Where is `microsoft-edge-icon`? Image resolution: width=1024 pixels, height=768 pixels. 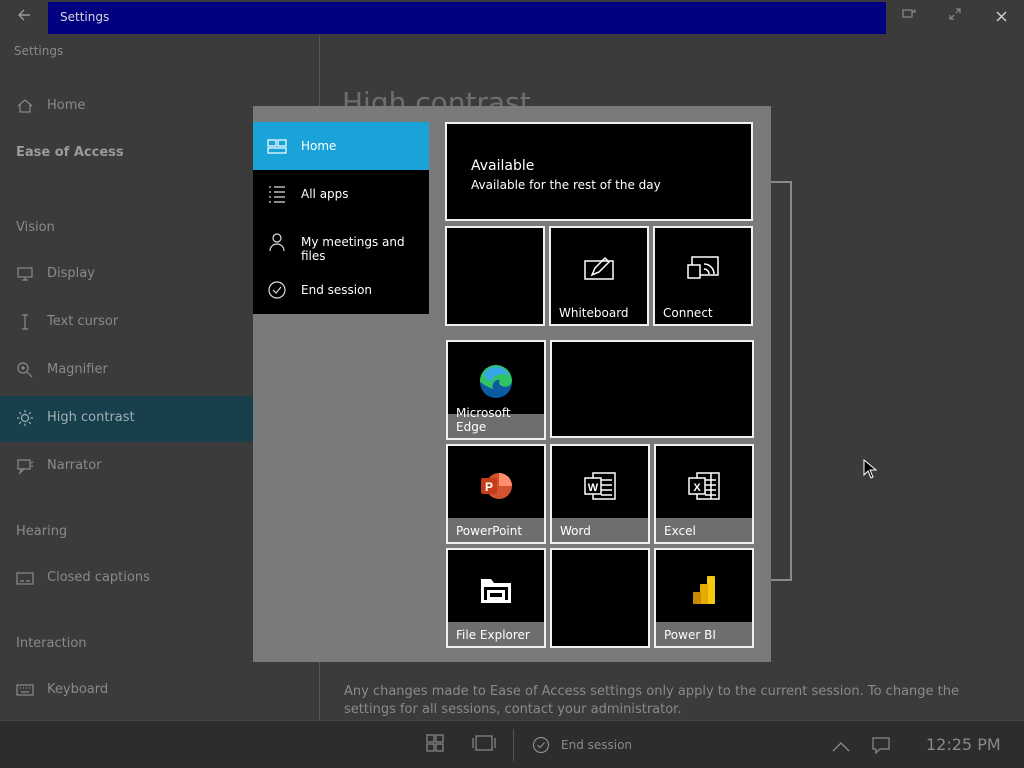 microsoft-edge-icon is located at coordinates (495, 382).